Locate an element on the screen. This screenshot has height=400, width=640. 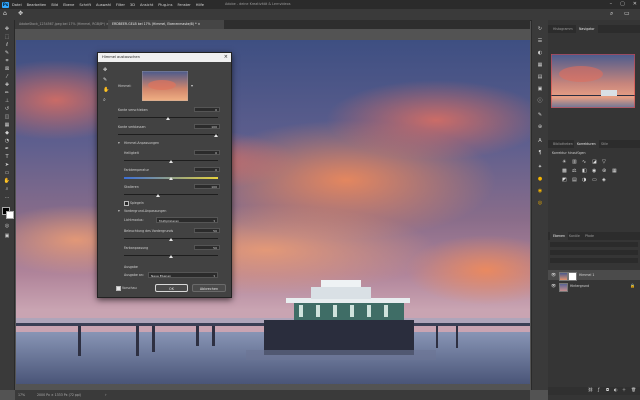
new-adjustment-icon: ◐ is located at coordinates (616, 389).